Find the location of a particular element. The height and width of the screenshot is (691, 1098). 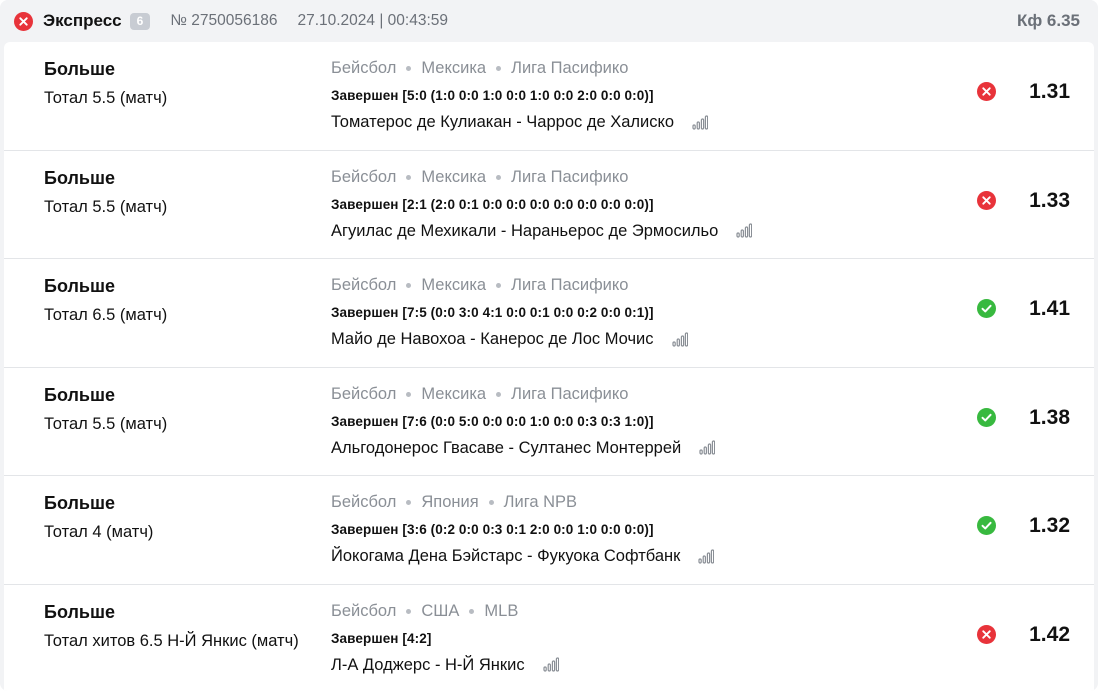

bet-number: № 2750056186 is located at coordinates (224, 20).